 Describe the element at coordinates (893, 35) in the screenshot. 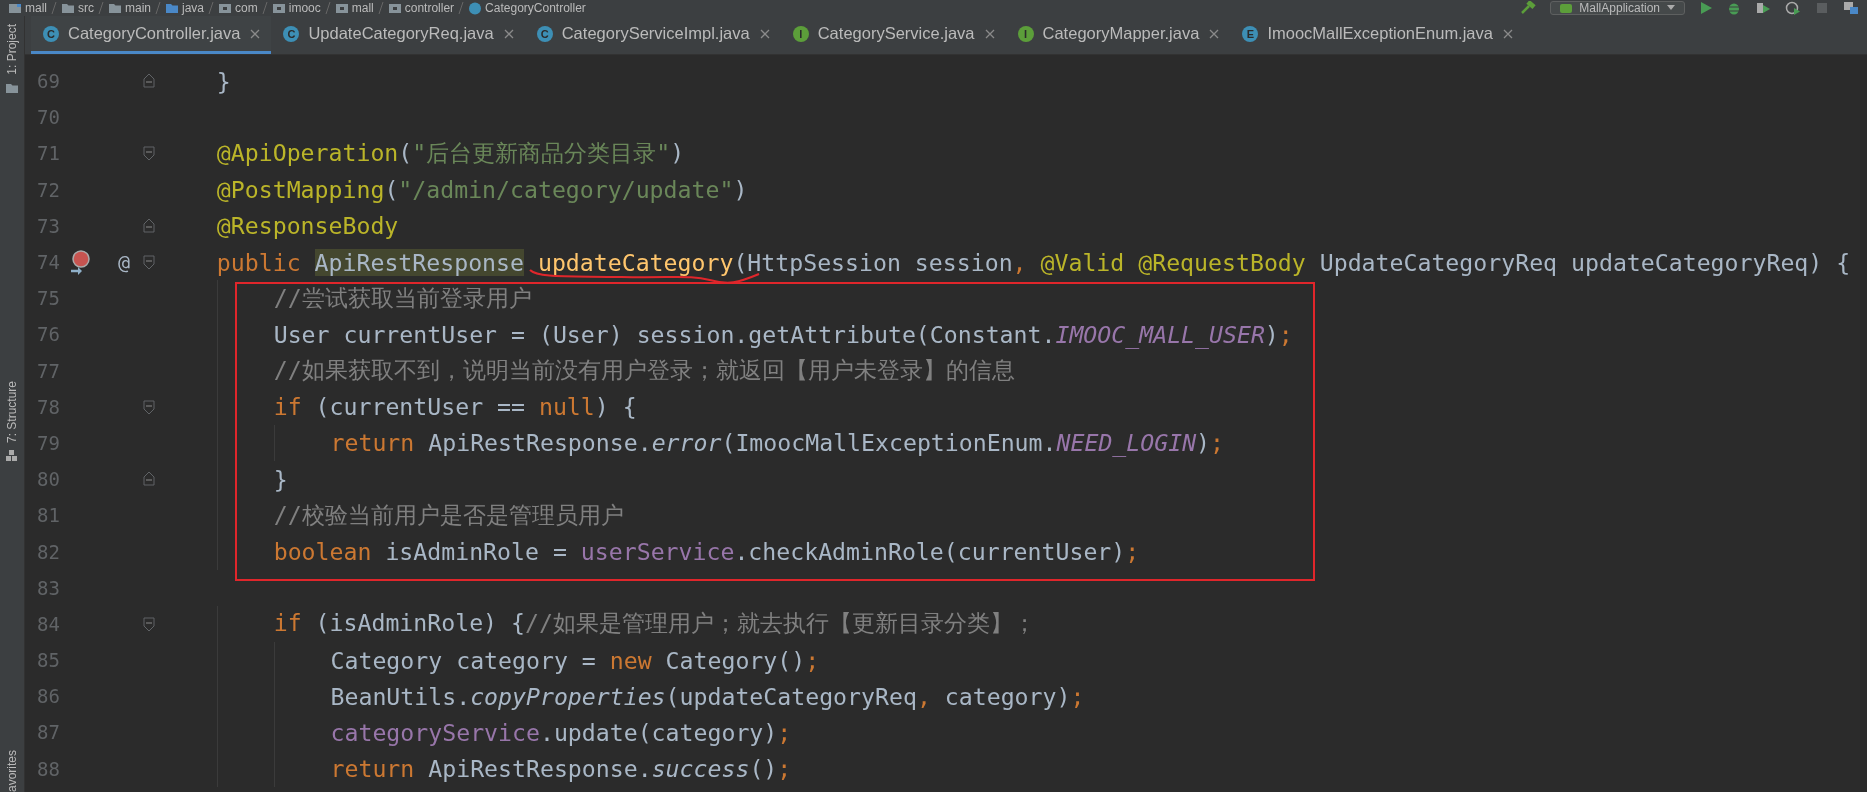

I see `editor-tab: I CategoryService.java` at that location.